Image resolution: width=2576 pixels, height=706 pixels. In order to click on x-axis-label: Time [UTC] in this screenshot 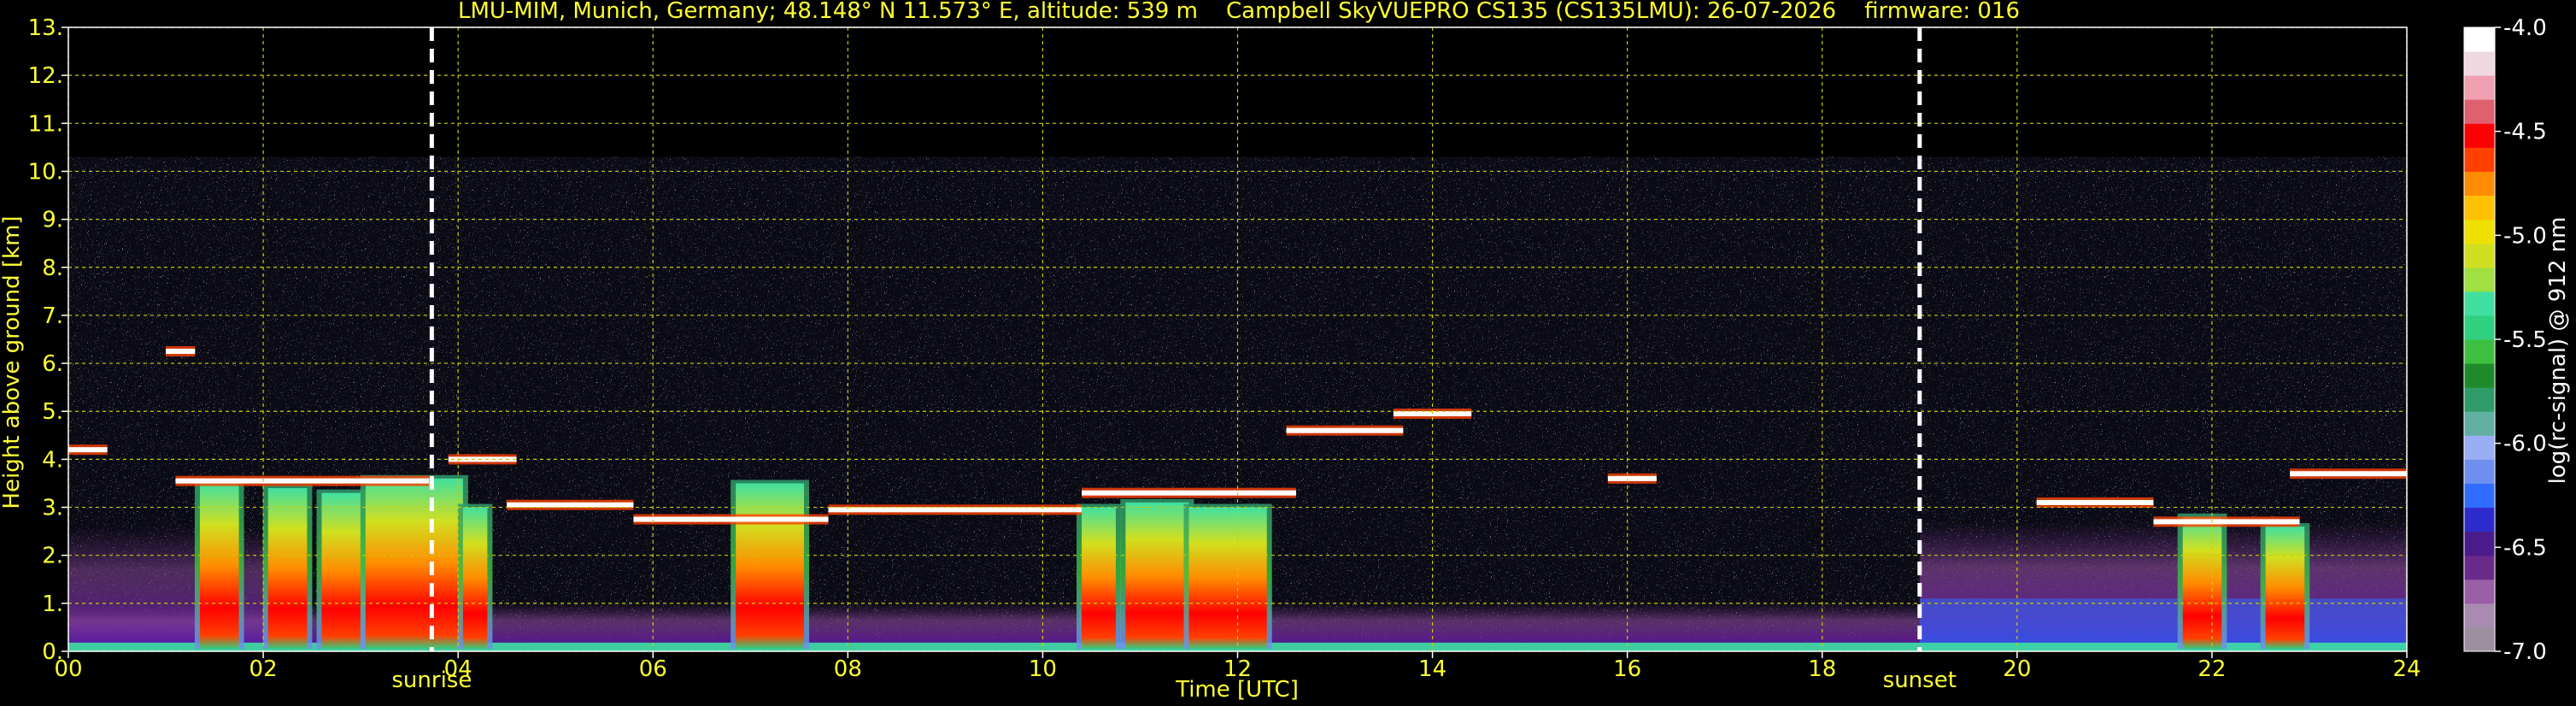, I will do `click(1237, 690)`.